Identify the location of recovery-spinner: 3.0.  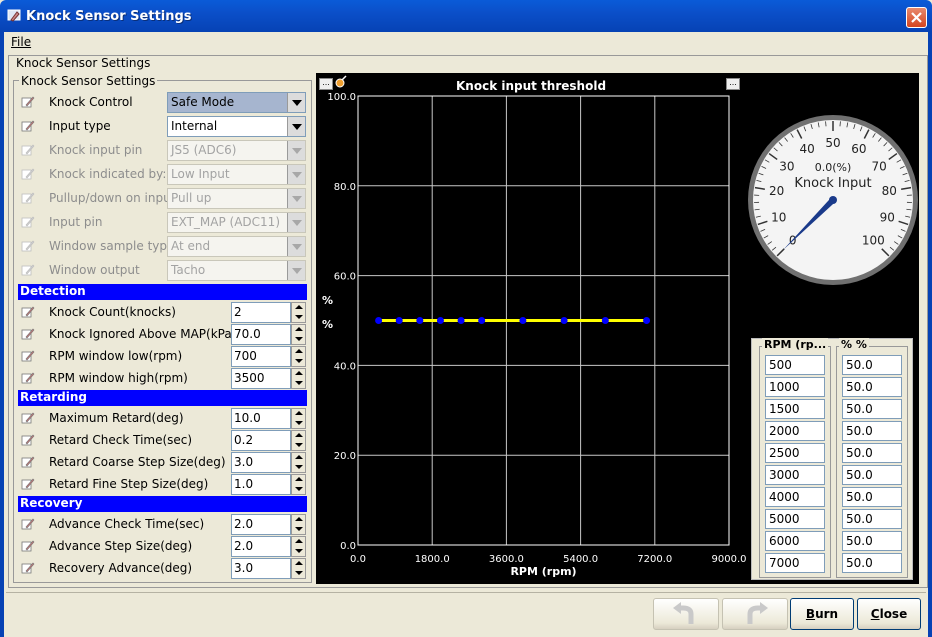
(268, 568).